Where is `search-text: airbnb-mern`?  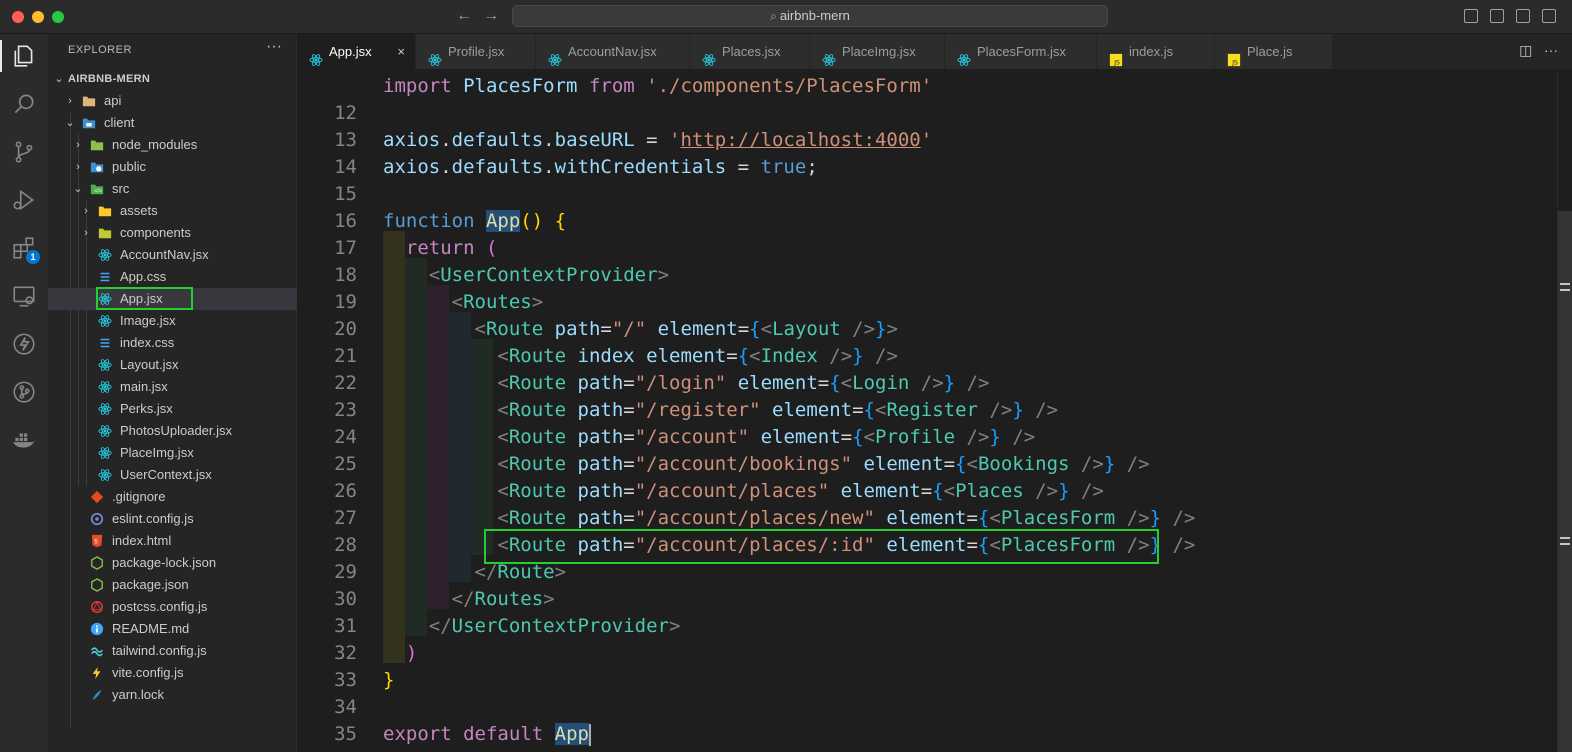
search-text: airbnb-mern is located at coordinates (814, 15).